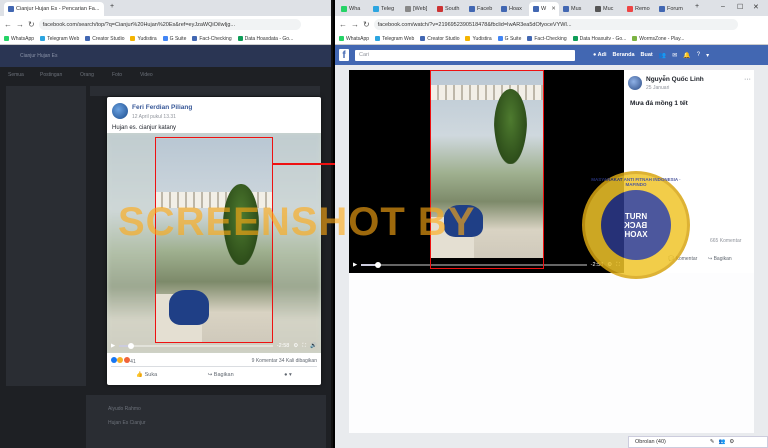 Image resolution: width=768 pixels, height=448 pixels. What do you see at coordinates (513, 9) in the screenshot?
I see `tab-item: Hoax` at bounding box center [513, 9].